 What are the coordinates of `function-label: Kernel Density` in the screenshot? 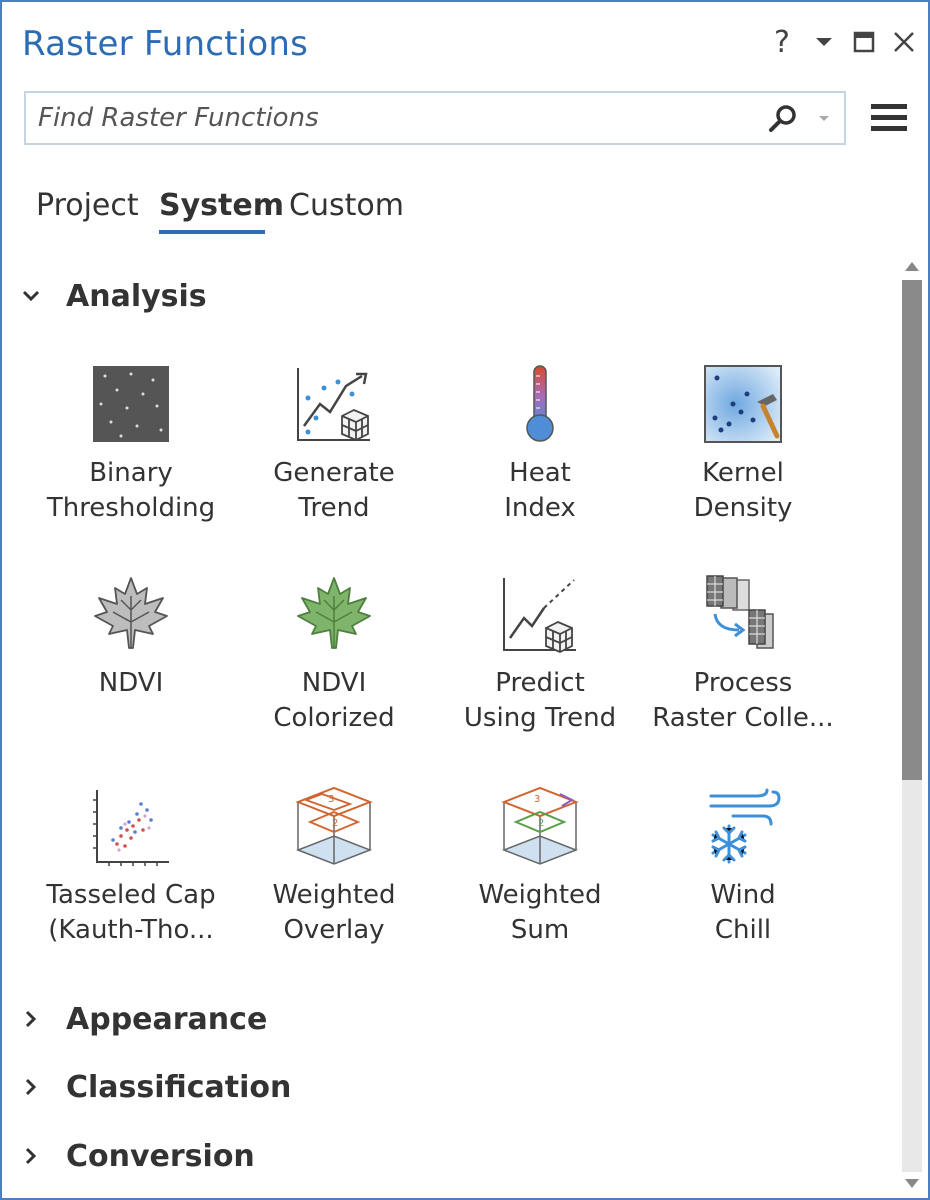 It's located at (743, 490).